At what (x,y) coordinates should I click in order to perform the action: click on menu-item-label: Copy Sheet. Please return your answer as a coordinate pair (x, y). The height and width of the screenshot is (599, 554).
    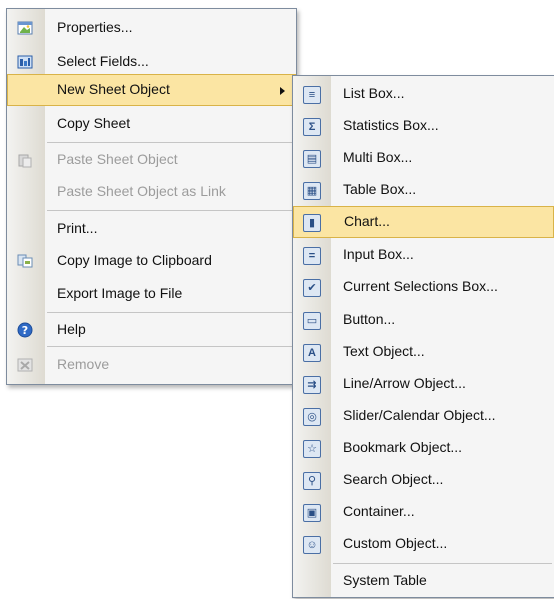
    Looking at the image, I should click on (94, 123).